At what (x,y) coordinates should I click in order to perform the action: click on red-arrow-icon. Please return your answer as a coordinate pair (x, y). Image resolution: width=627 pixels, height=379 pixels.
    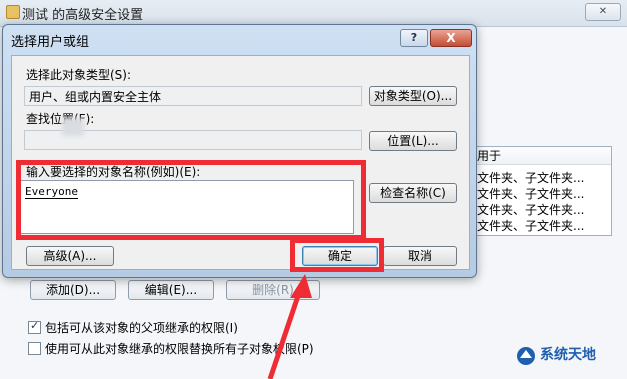
    Looking at the image, I should click on (289, 326).